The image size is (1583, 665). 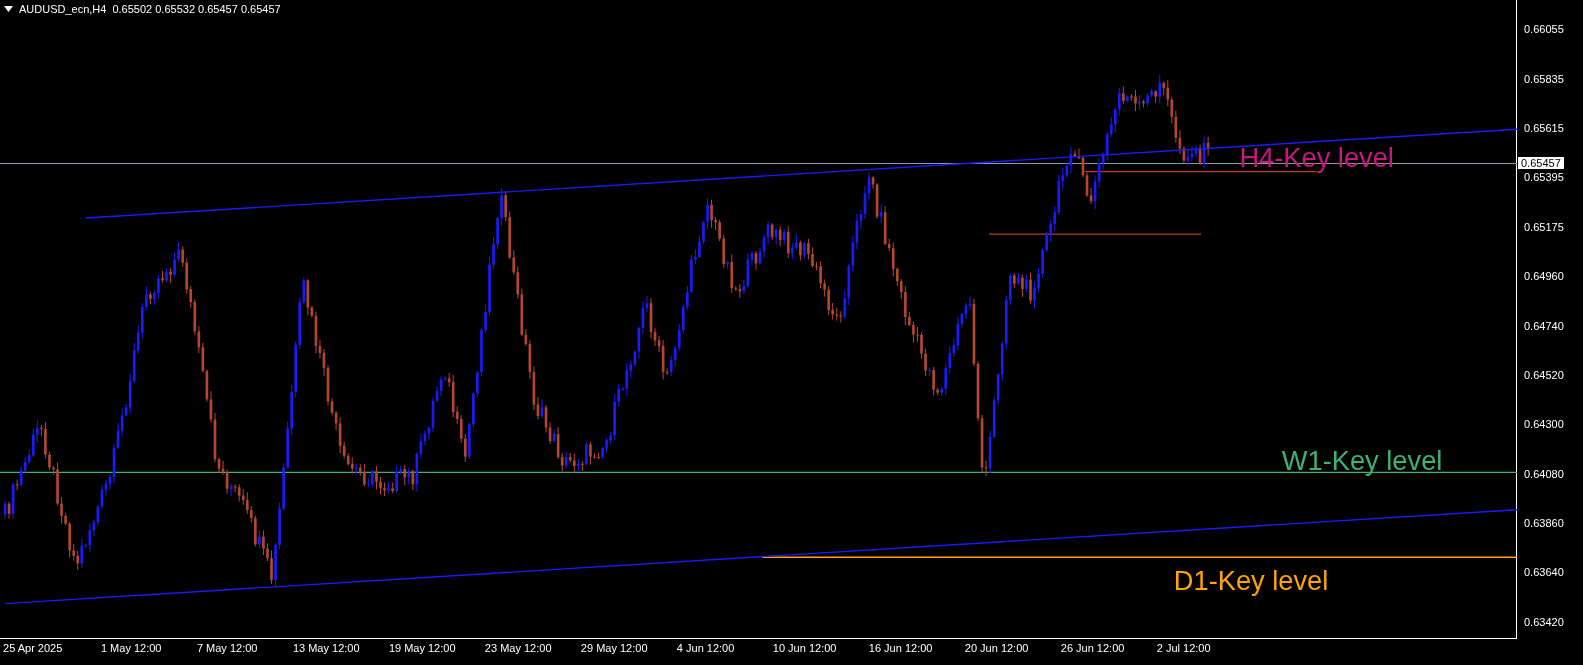 What do you see at coordinates (996, 648) in the screenshot?
I see `time-tick-label: 20 Jun 12:00` at bounding box center [996, 648].